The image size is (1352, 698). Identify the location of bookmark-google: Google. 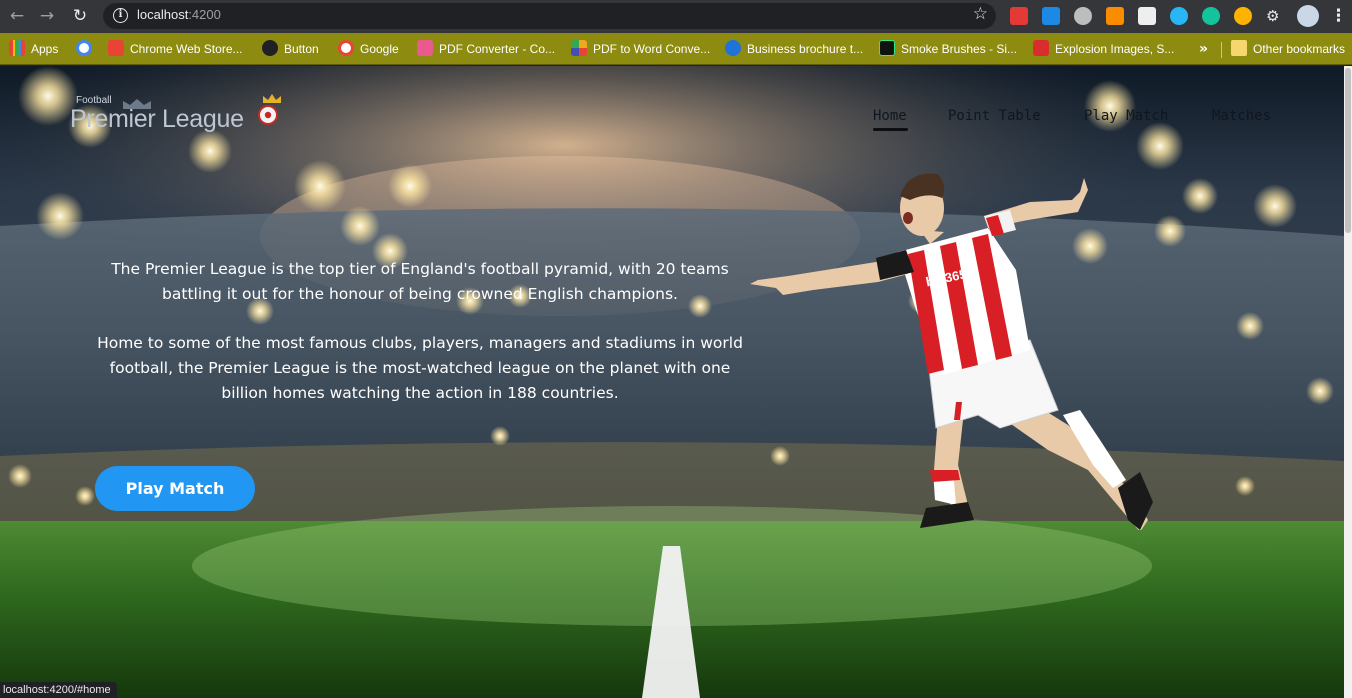
(368, 49).